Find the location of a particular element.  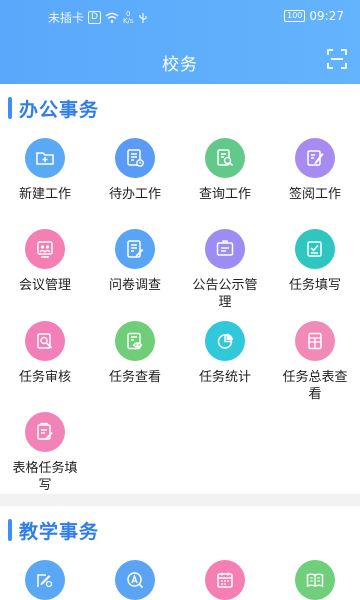

menu-item-meeting: 会议管理 is located at coordinates (45, 261).